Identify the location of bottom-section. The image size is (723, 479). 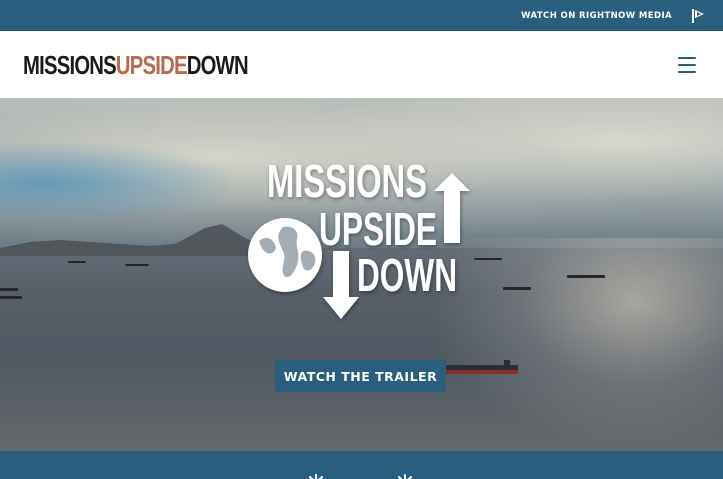
(361, 465).